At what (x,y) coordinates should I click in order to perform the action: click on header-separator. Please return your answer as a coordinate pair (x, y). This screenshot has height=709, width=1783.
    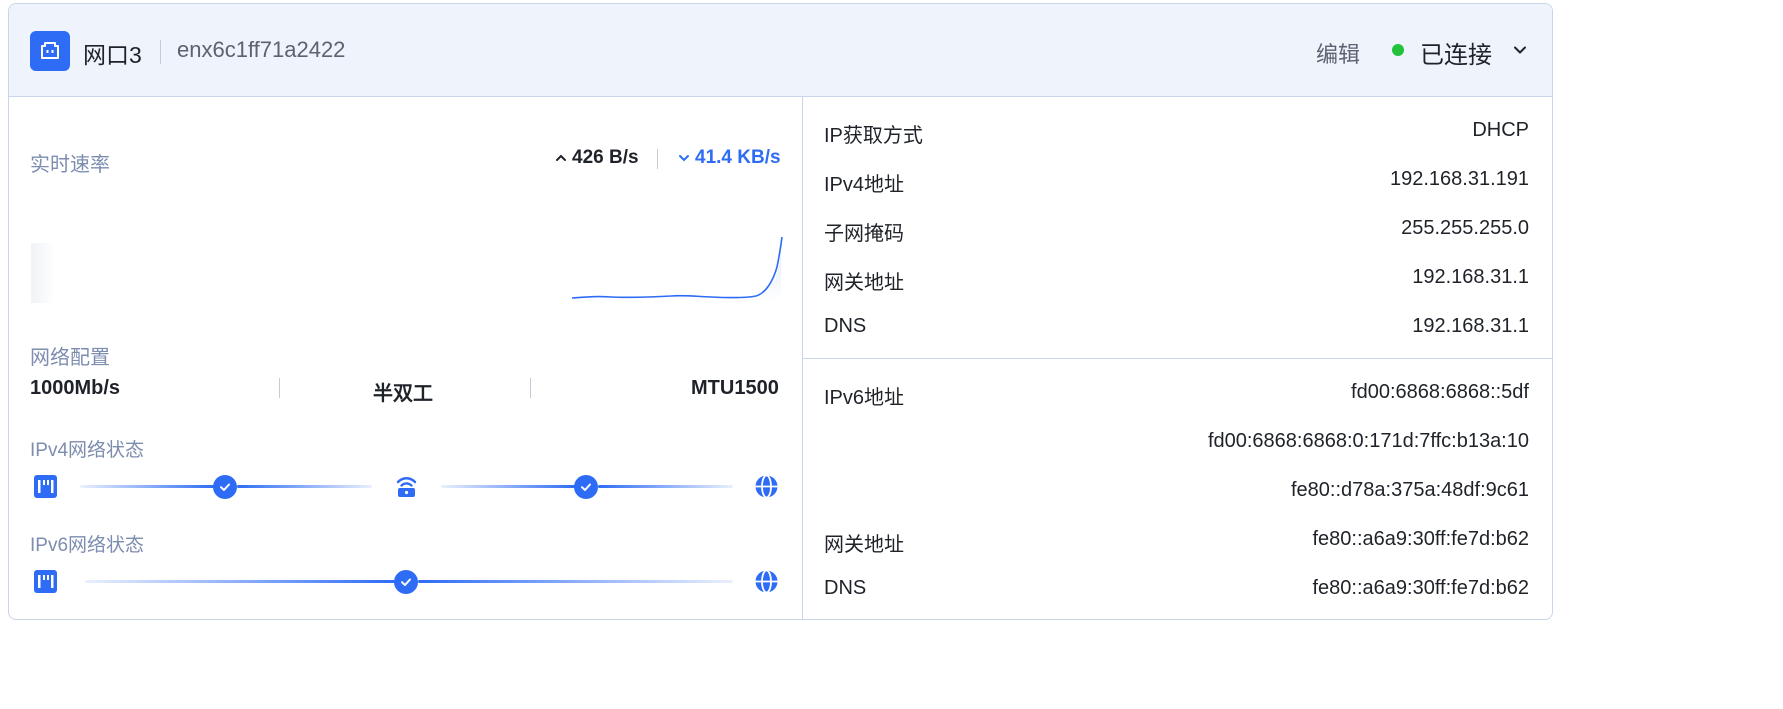
    Looking at the image, I should click on (160, 52).